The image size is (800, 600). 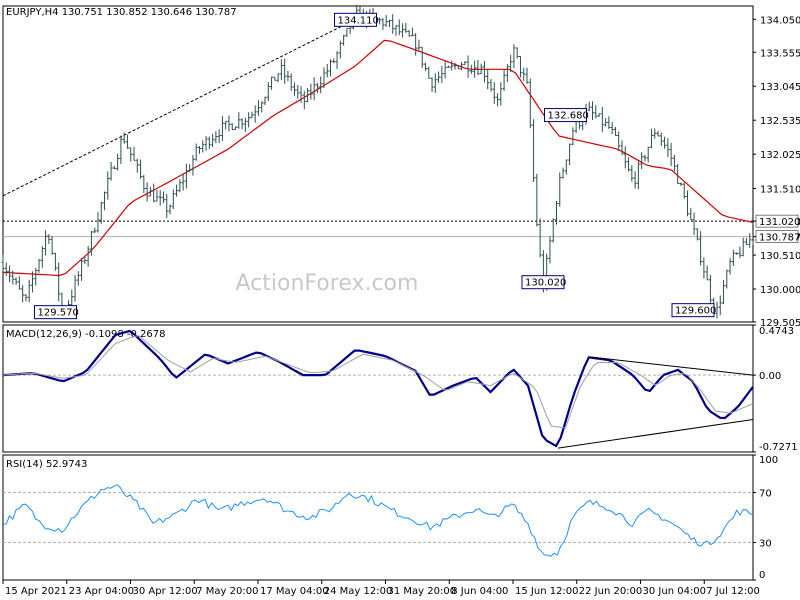 What do you see at coordinates (780, 155) in the screenshot?
I see `price-tick-label: 132.025` at bounding box center [780, 155].